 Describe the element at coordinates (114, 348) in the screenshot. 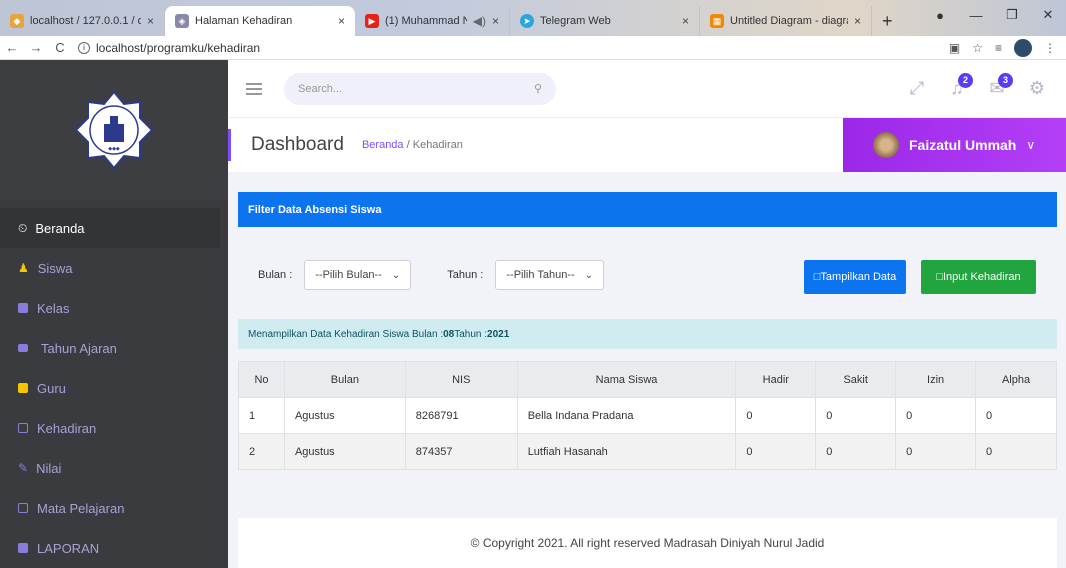

I see `sidebar-item-tahun-ajaran: Tahun Ajaran` at that location.